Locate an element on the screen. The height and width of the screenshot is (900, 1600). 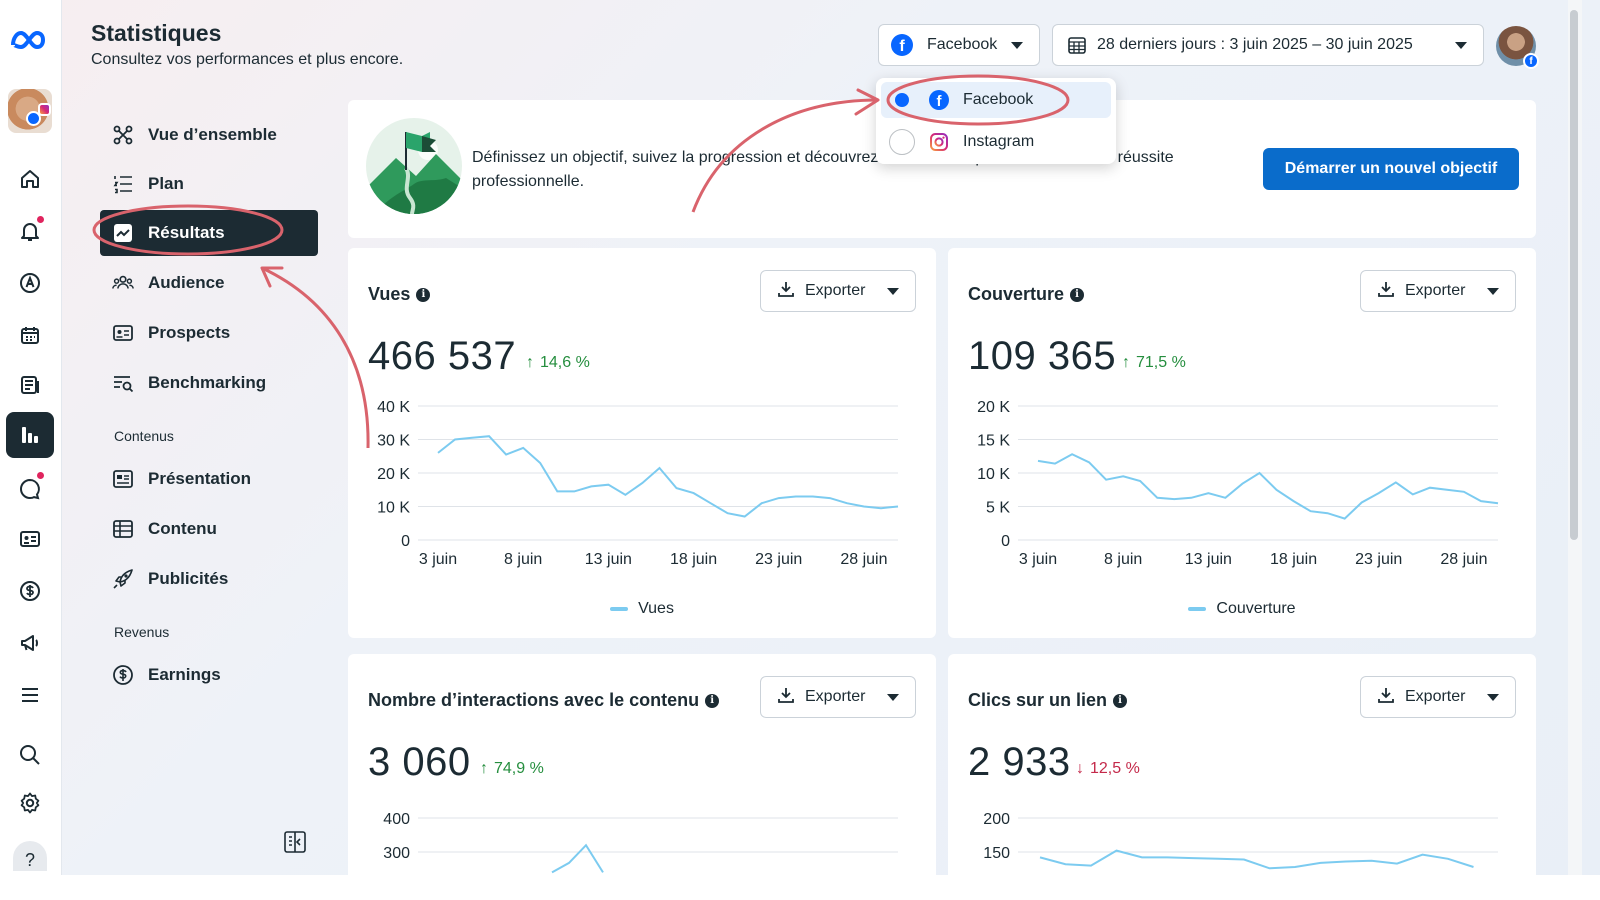
nav-item-plan: Plan is located at coordinates (209, 184).